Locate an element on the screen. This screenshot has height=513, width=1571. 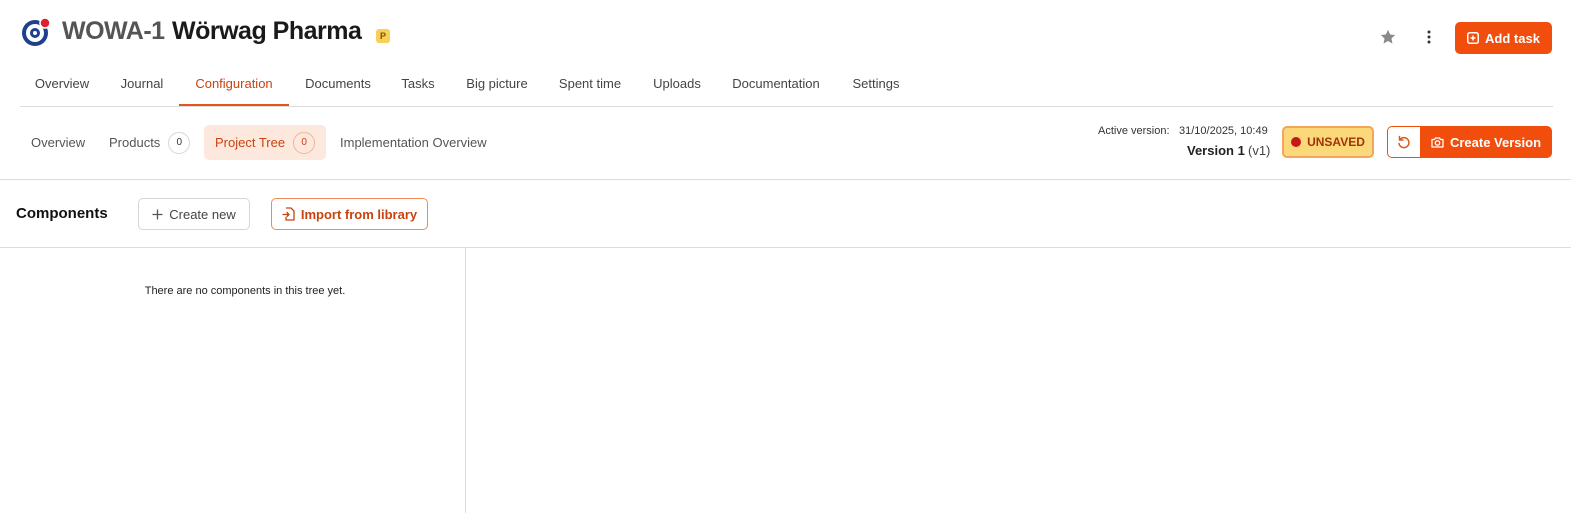
tab-big-picture: Big picture is located at coordinates (497, 91).